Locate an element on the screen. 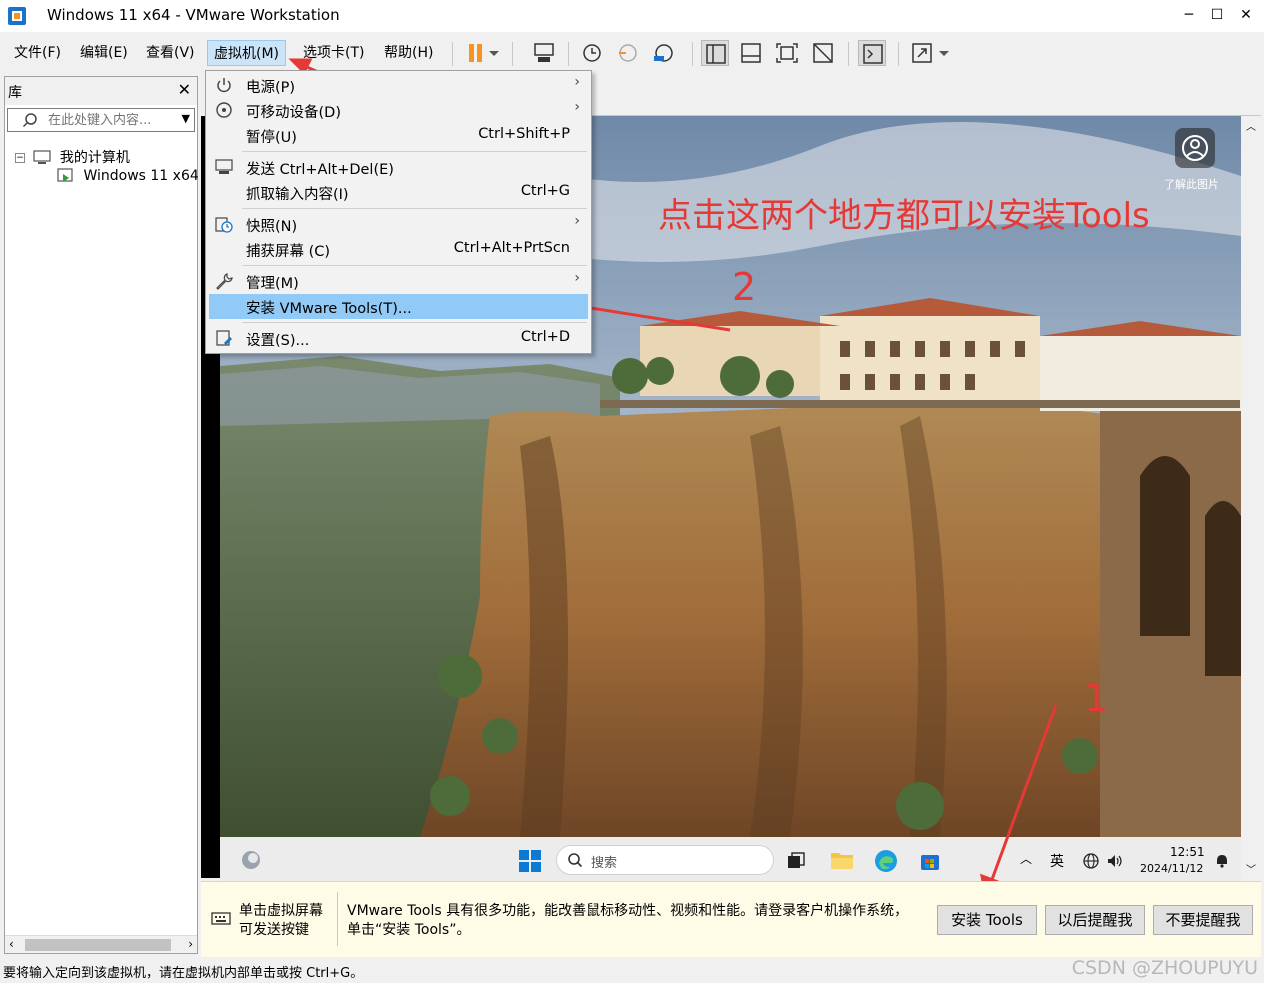 This screenshot has height=983, width=1264. remind-later-button: 以后提醒我 is located at coordinates (1095, 920).